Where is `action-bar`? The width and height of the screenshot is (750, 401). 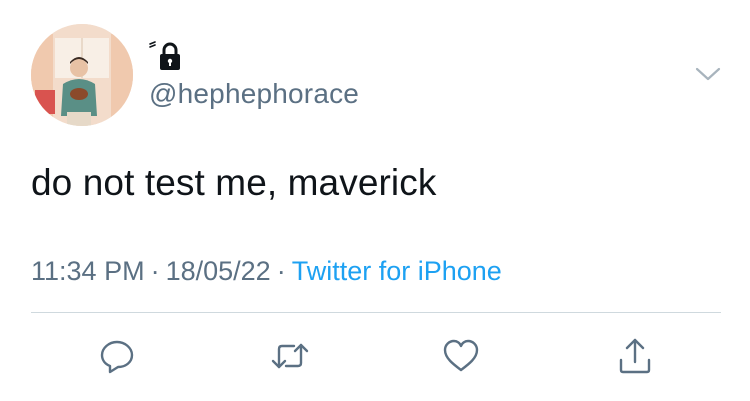 action-bar is located at coordinates (375, 356).